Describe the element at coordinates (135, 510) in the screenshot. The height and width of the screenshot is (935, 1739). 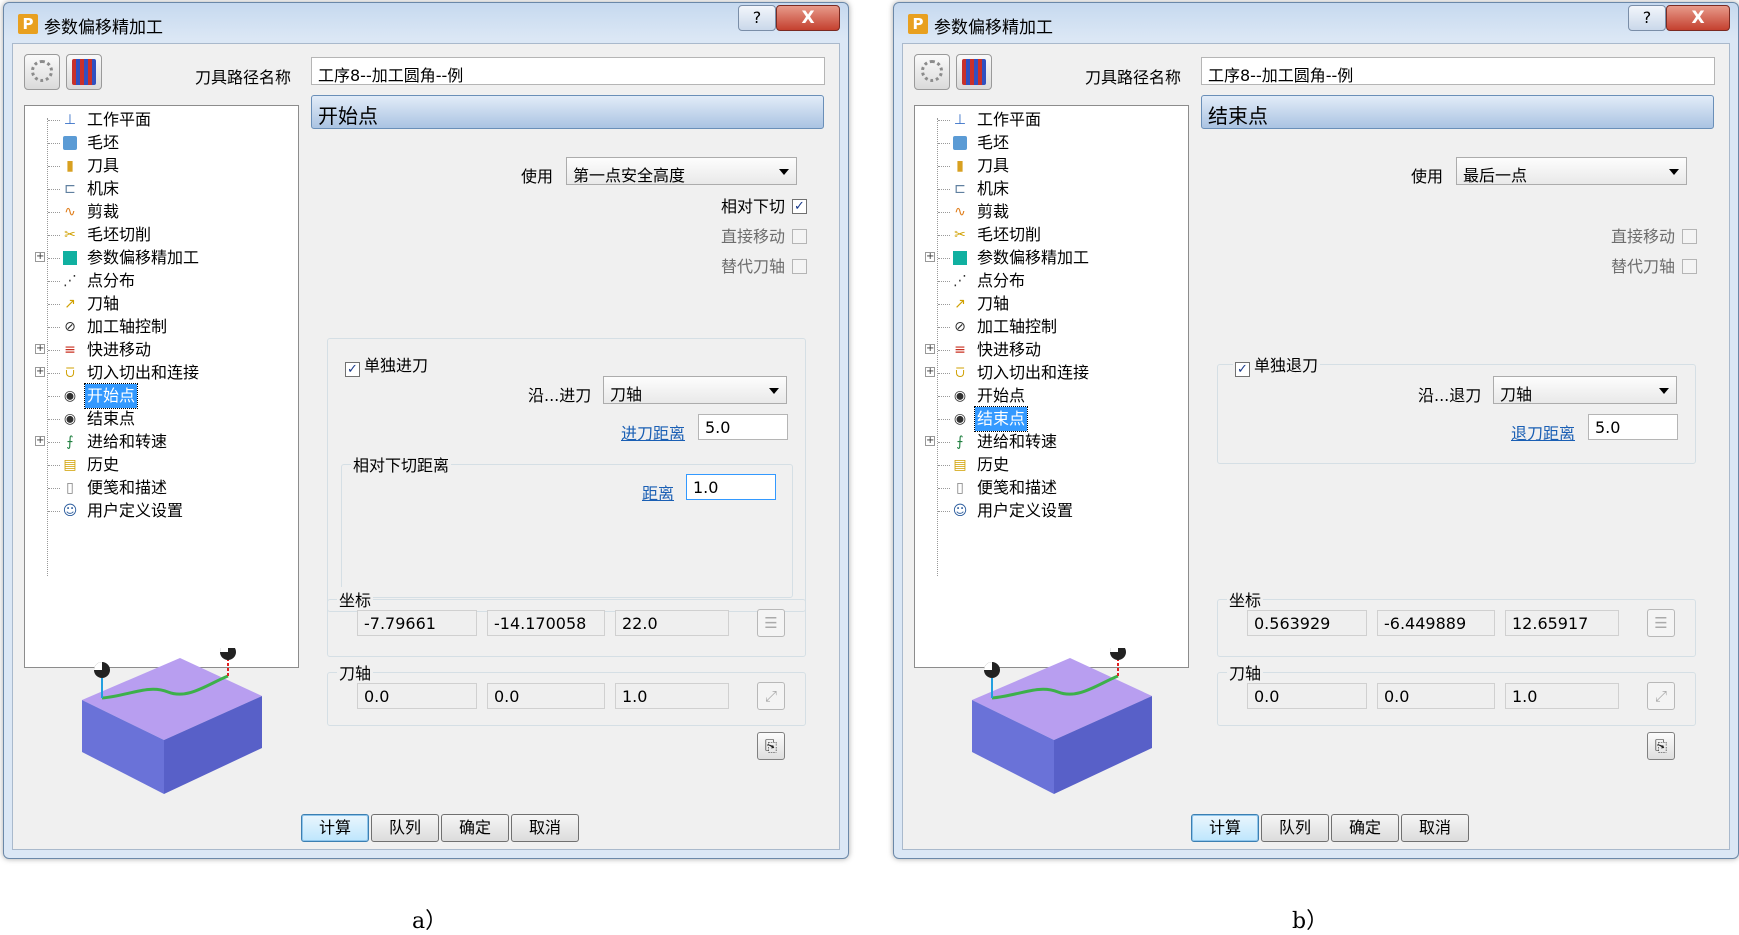
I see `tree-item-label: 用户定义设置` at that location.